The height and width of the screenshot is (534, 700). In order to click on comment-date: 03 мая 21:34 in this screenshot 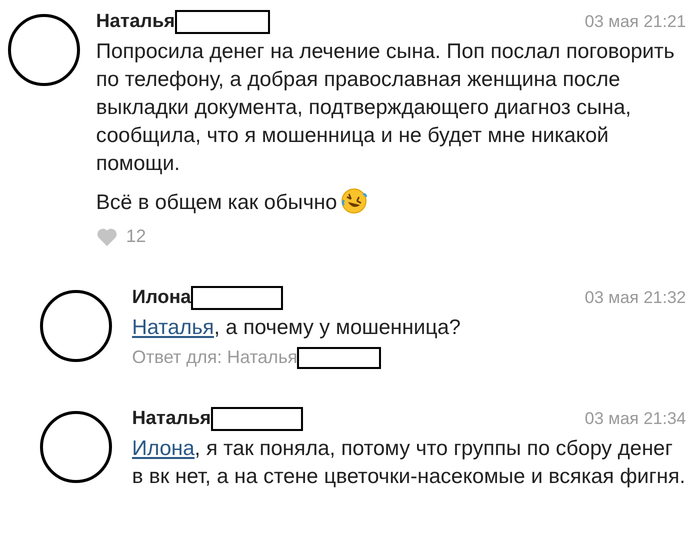, I will do `click(635, 419)`.